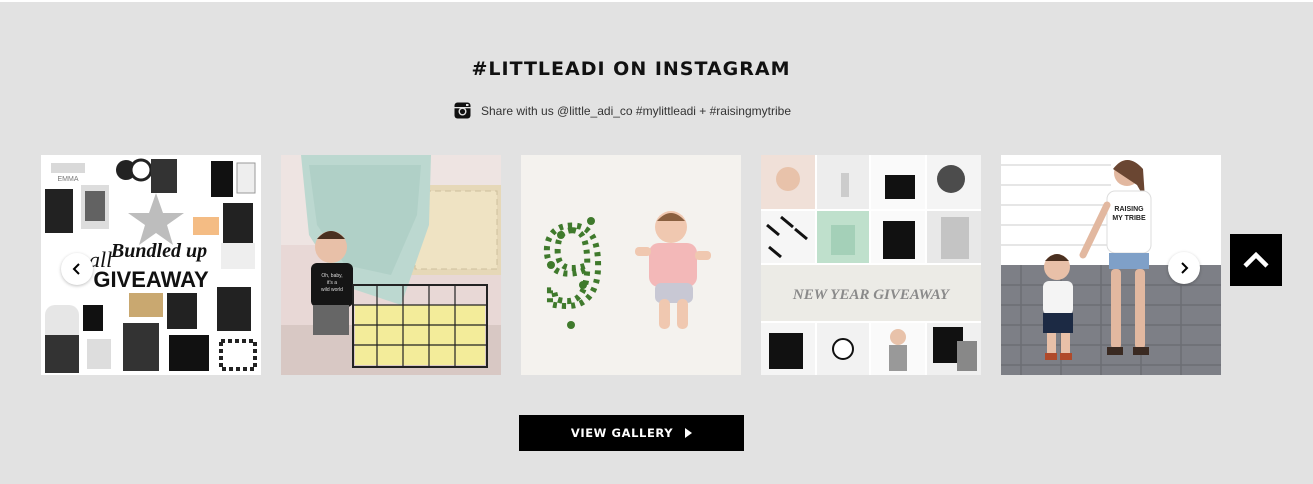 Image resolution: width=1313 pixels, height=484 pixels. I want to click on svg-text: Bundled up, so click(158, 251).